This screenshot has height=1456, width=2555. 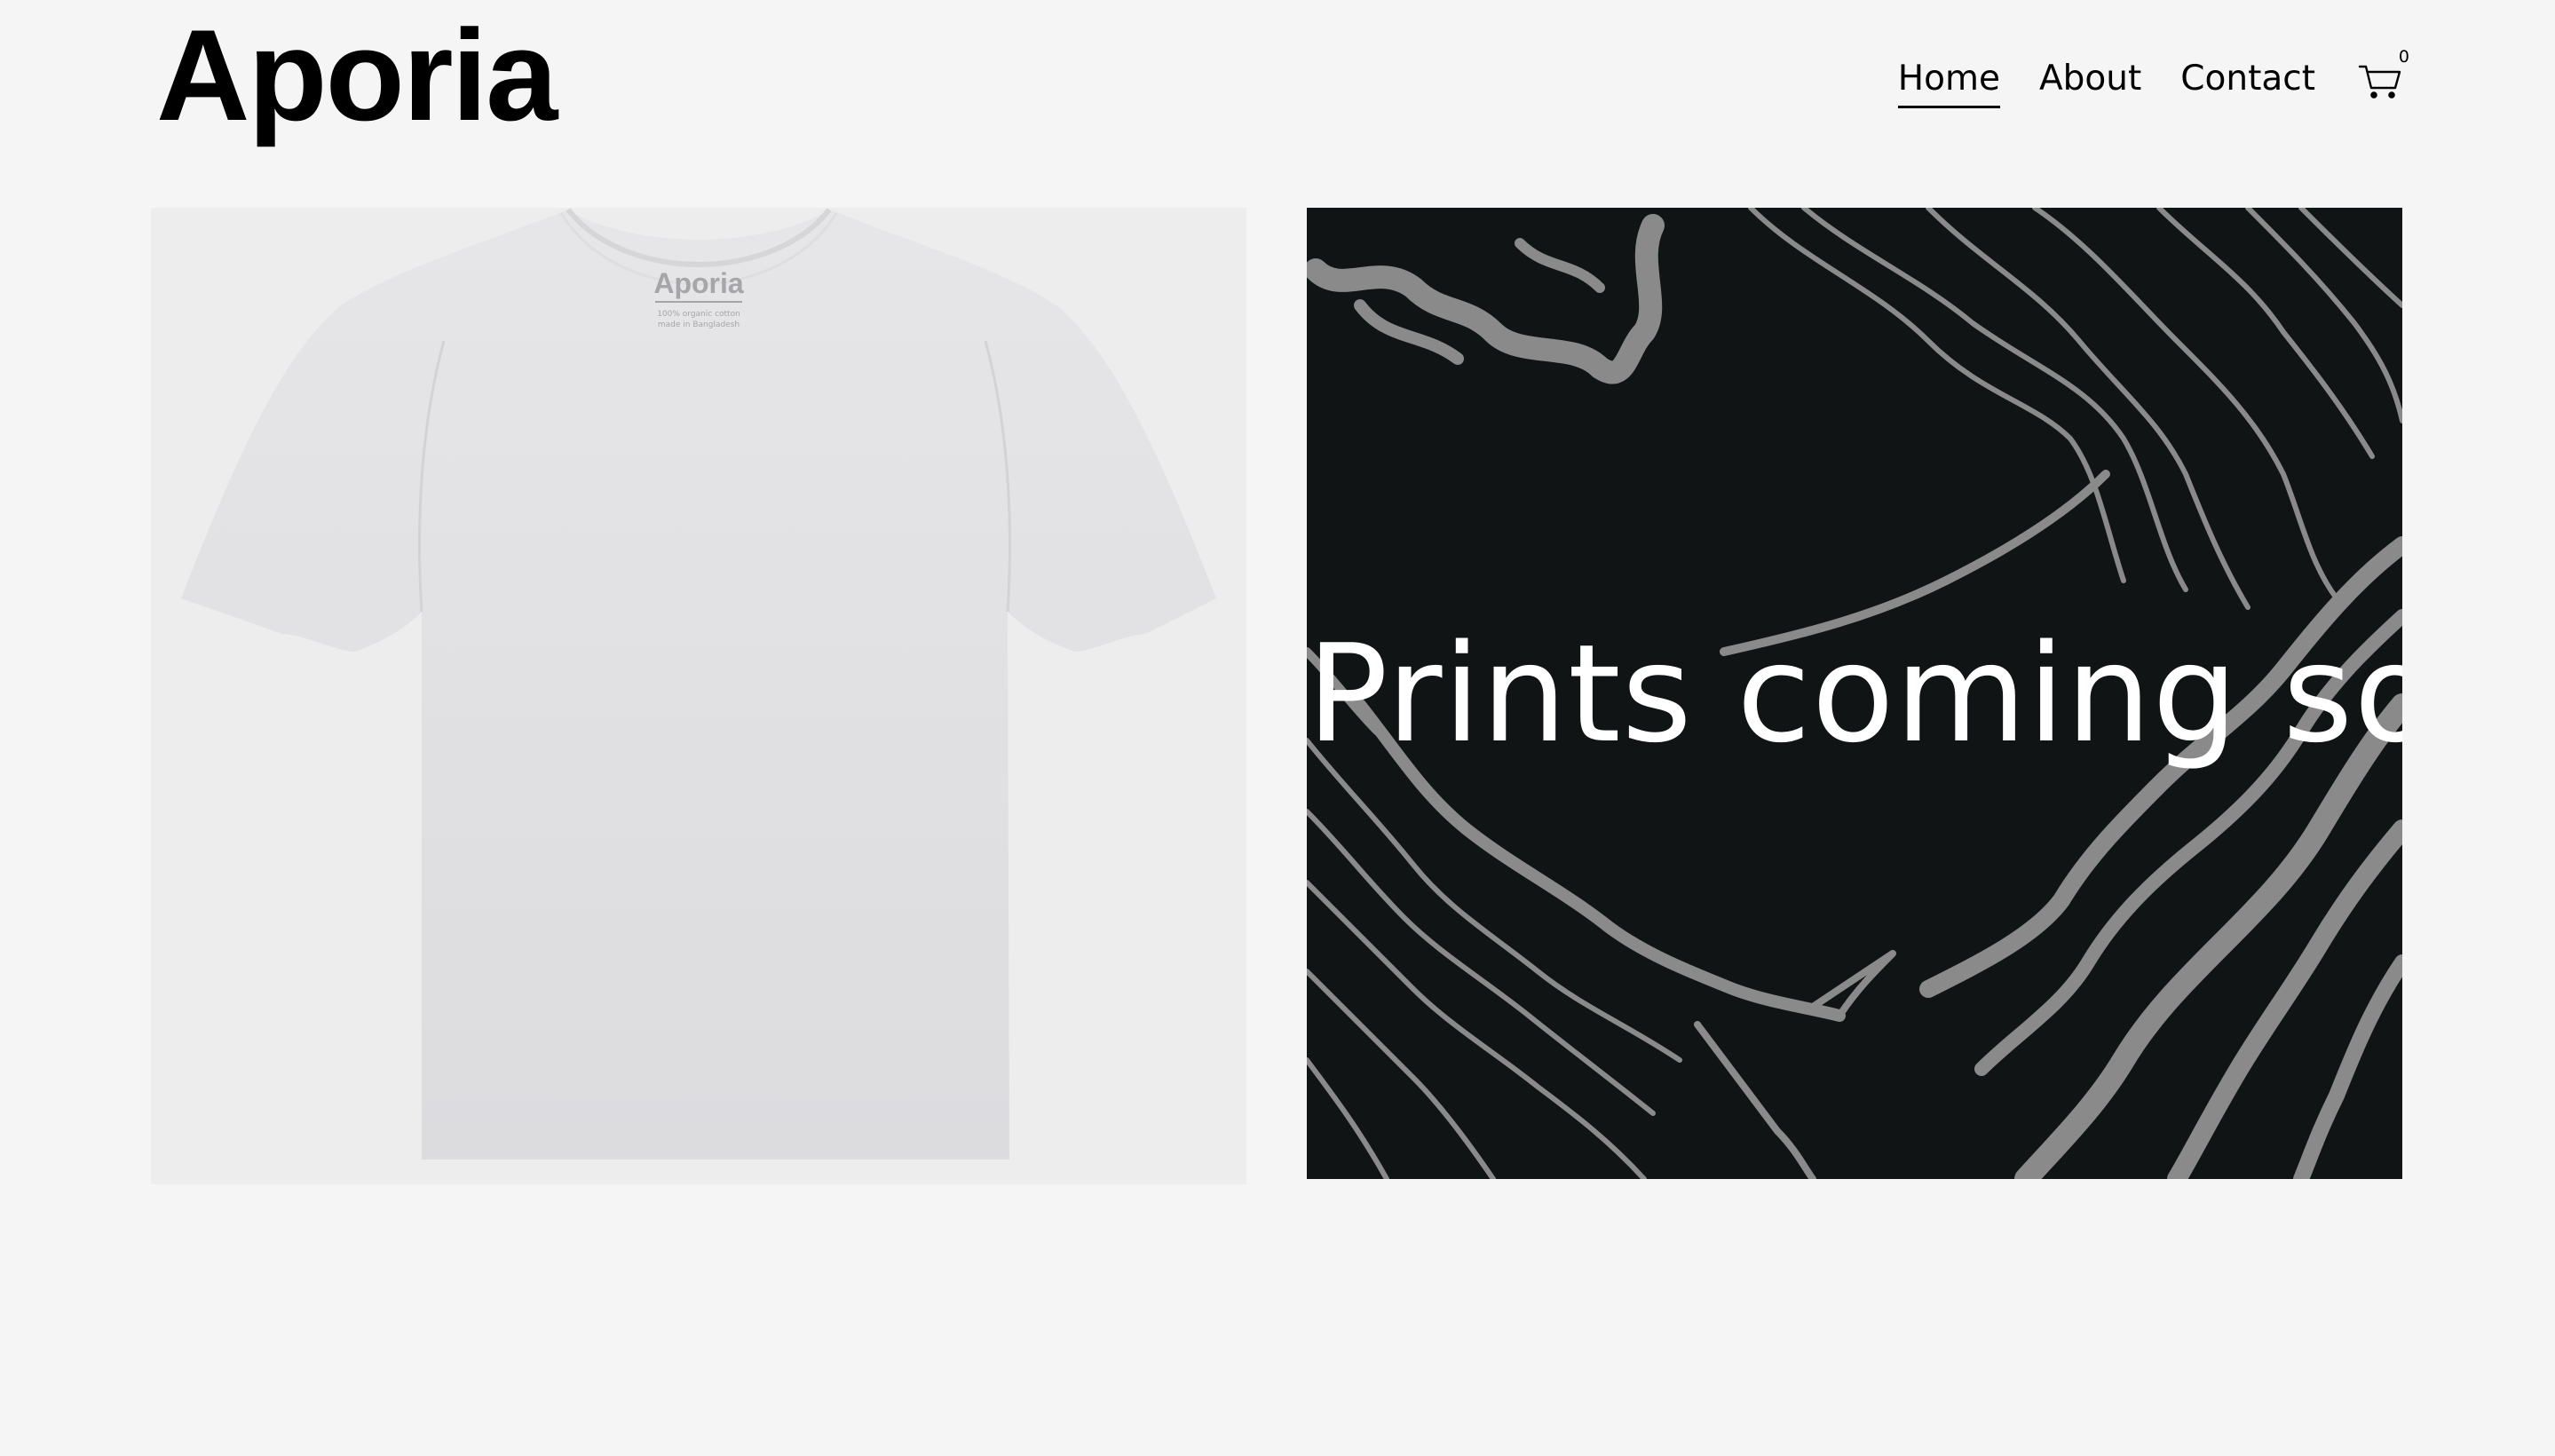 I want to click on site-logo: Aporia, so click(x=357, y=75).